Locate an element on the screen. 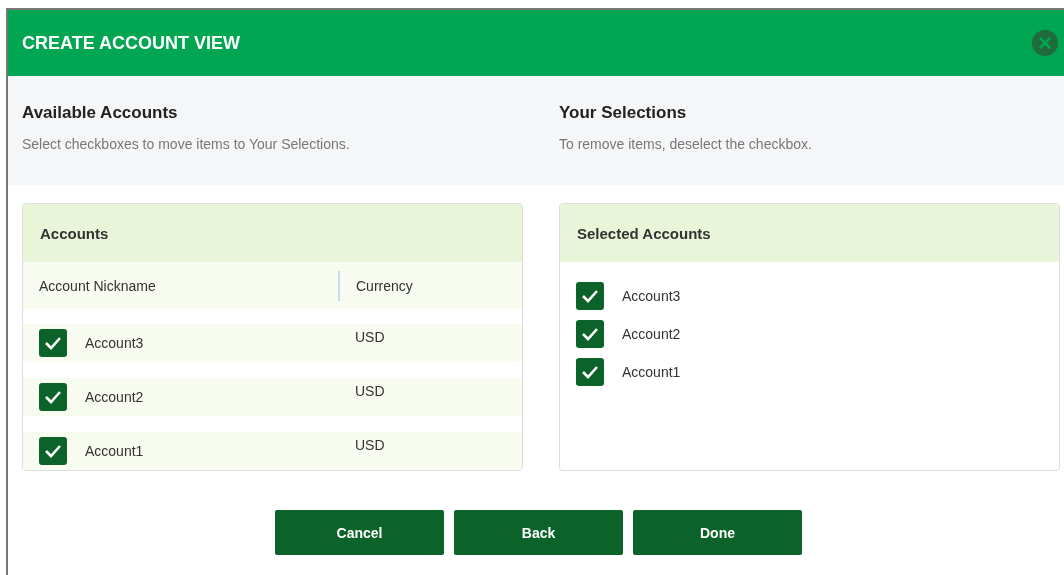 This screenshot has height=575, width=1064. dialog-button: Cancel is located at coordinates (359, 532).